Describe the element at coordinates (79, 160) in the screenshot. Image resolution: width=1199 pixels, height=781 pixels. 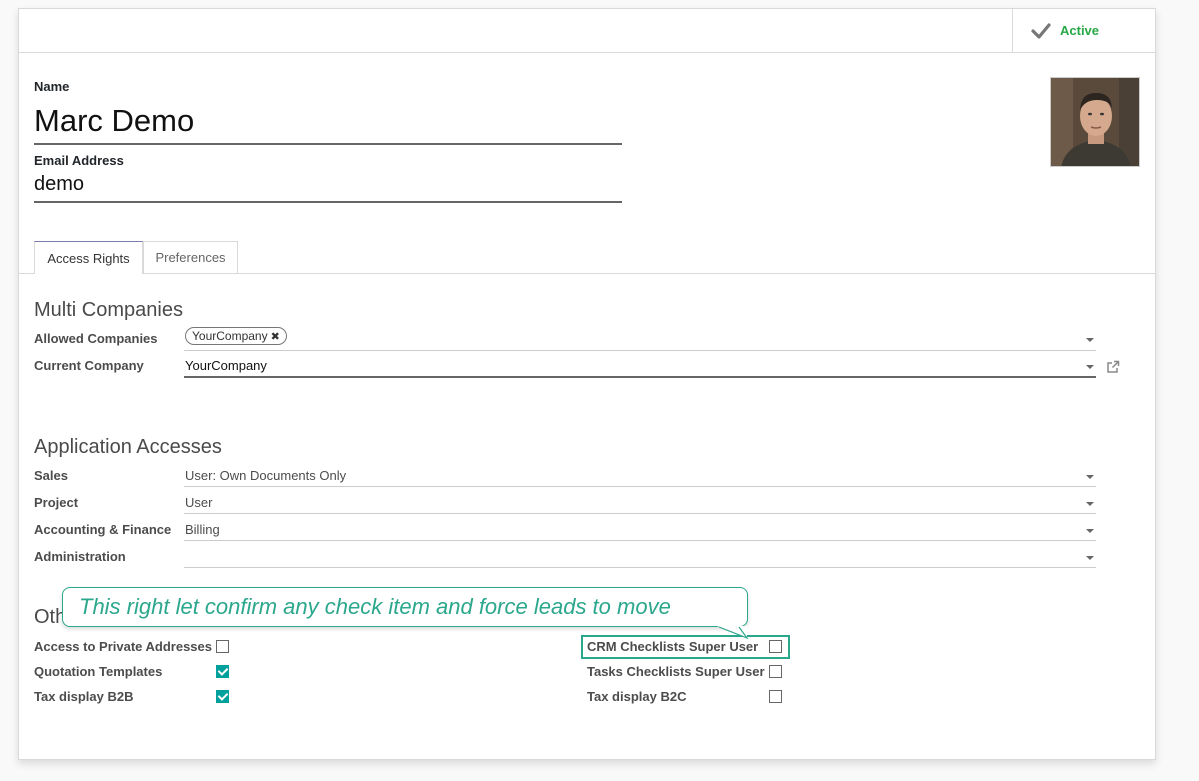
I see `email-label: Email Address` at that location.